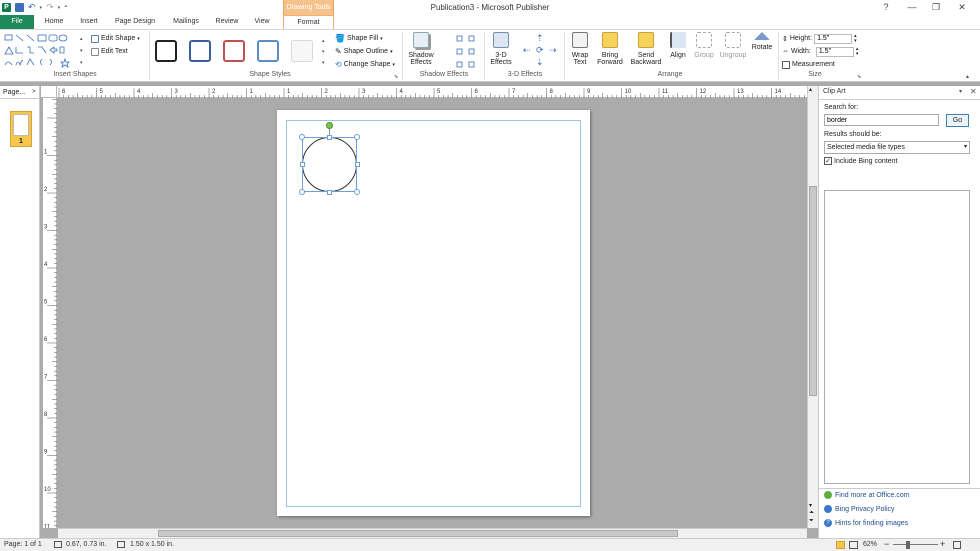  I want to click on resize-handle-left, so click(302, 164).